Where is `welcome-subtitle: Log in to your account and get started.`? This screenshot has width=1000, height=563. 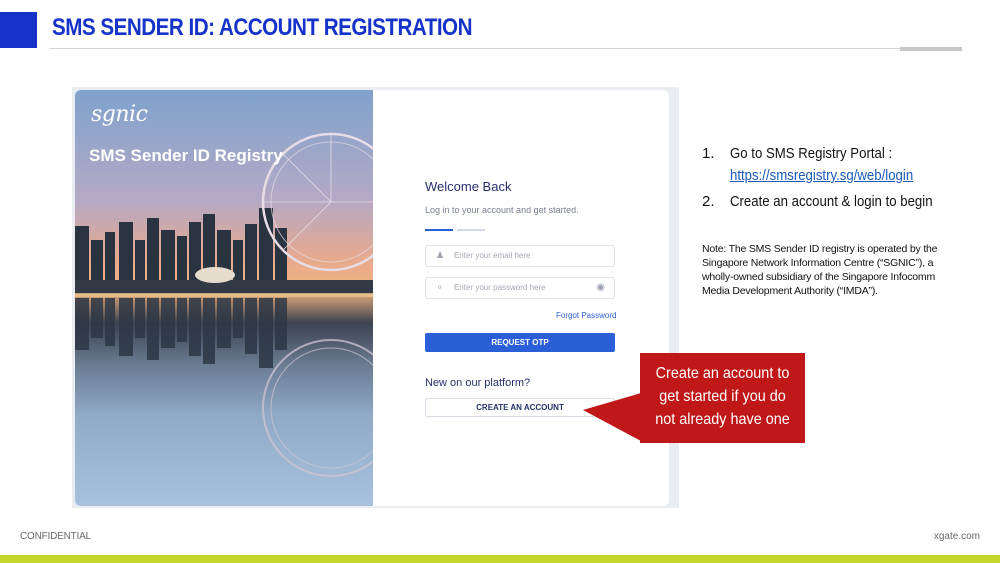
welcome-subtitle: Log in to your account and get started. is located at coordinates (502, 210).